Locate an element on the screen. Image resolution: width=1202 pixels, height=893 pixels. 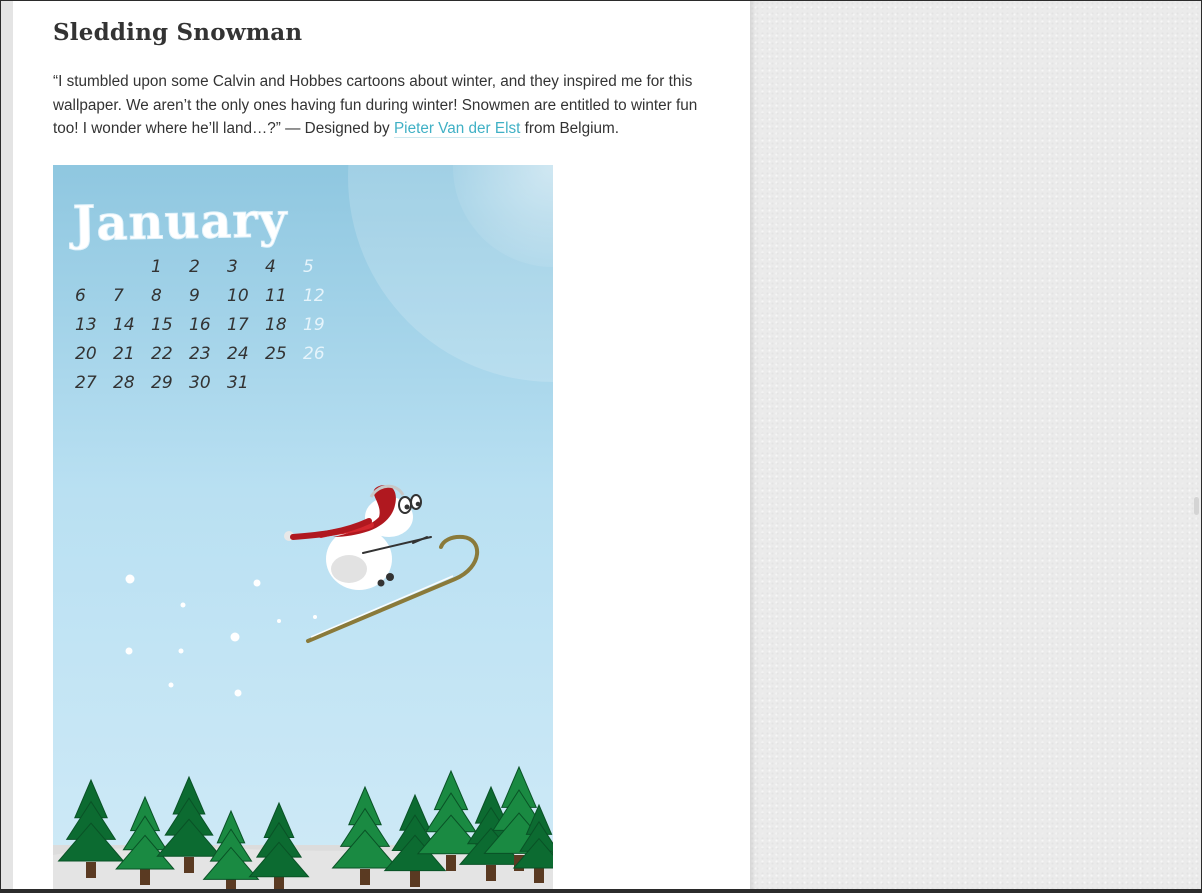
calendar-day: 29 is located at coordinates (162, 383).